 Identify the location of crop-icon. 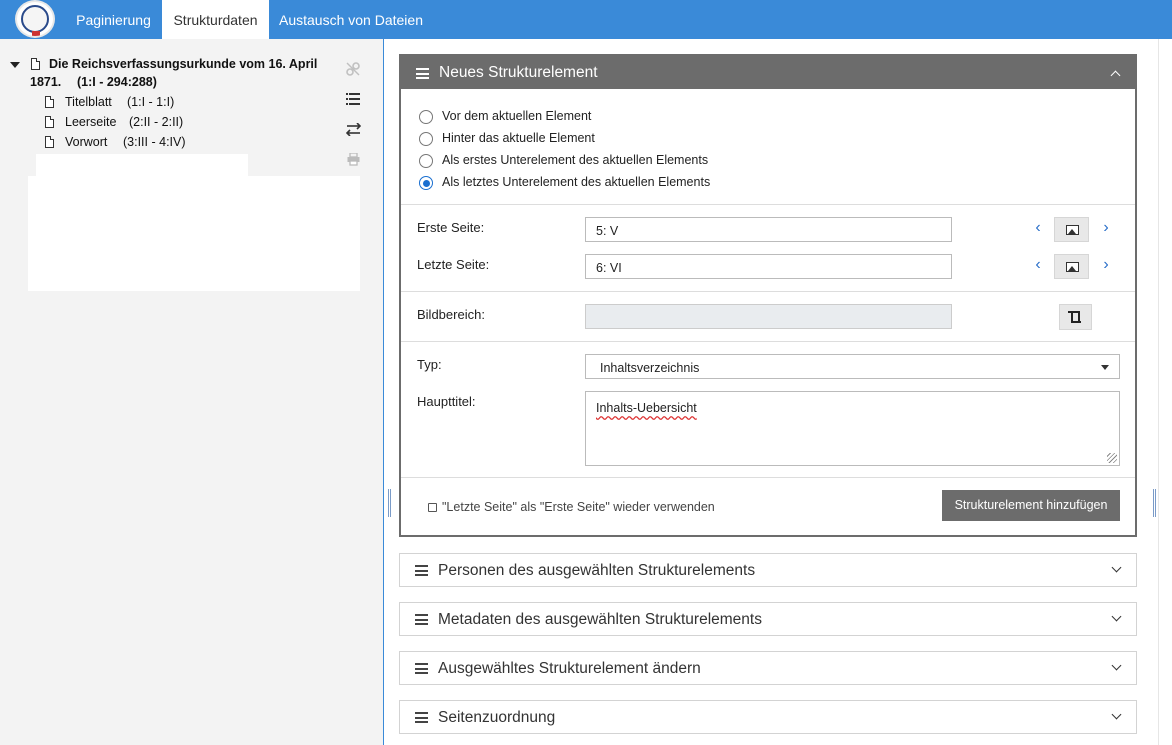
(1074, 317).